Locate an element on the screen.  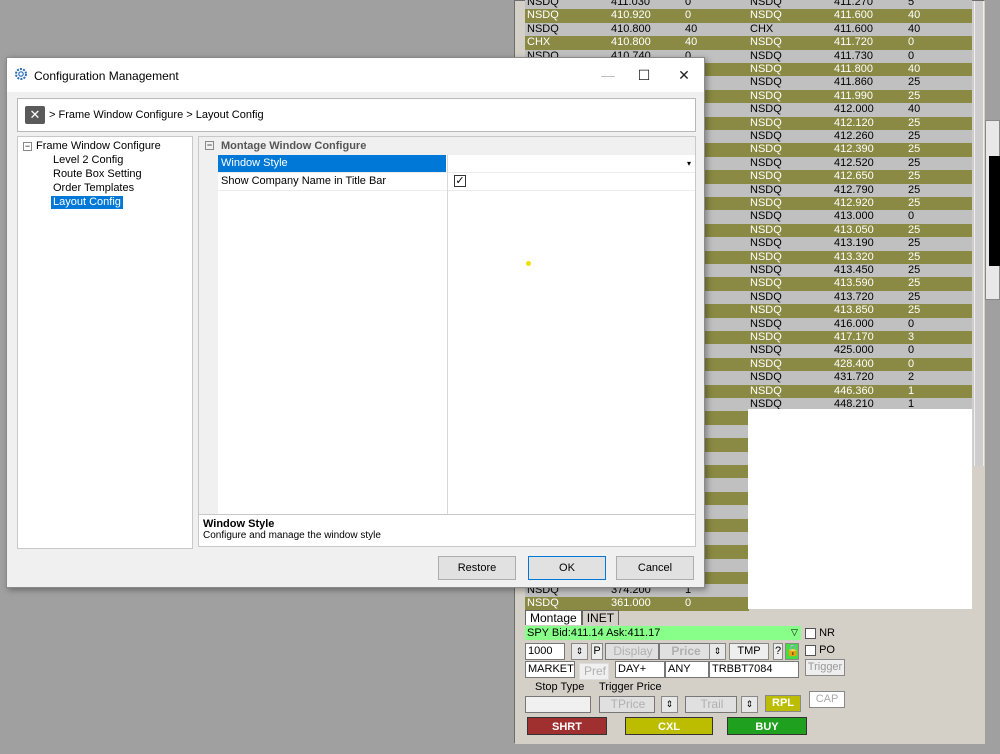
price-cell: 411.720 is located at coordinates (853, 42).